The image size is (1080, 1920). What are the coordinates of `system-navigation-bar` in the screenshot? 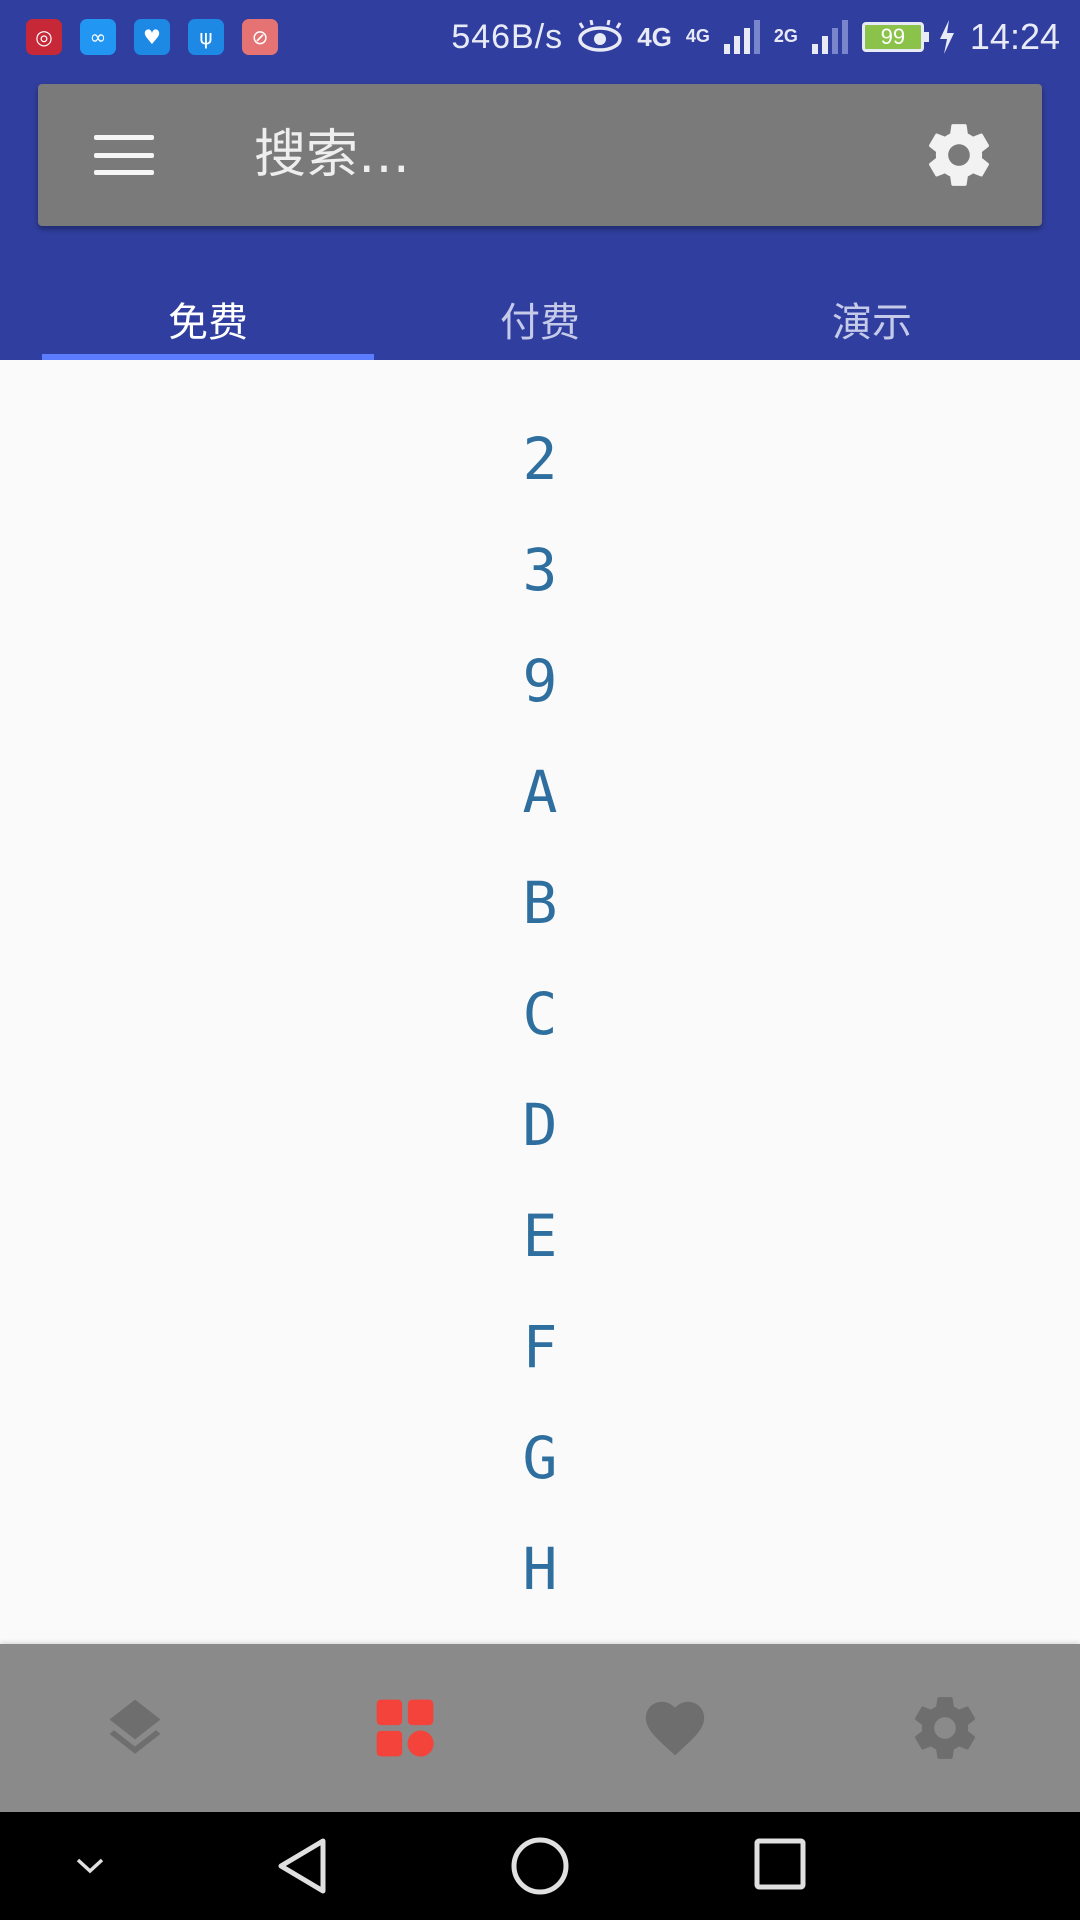 It's located at (540, 1866).